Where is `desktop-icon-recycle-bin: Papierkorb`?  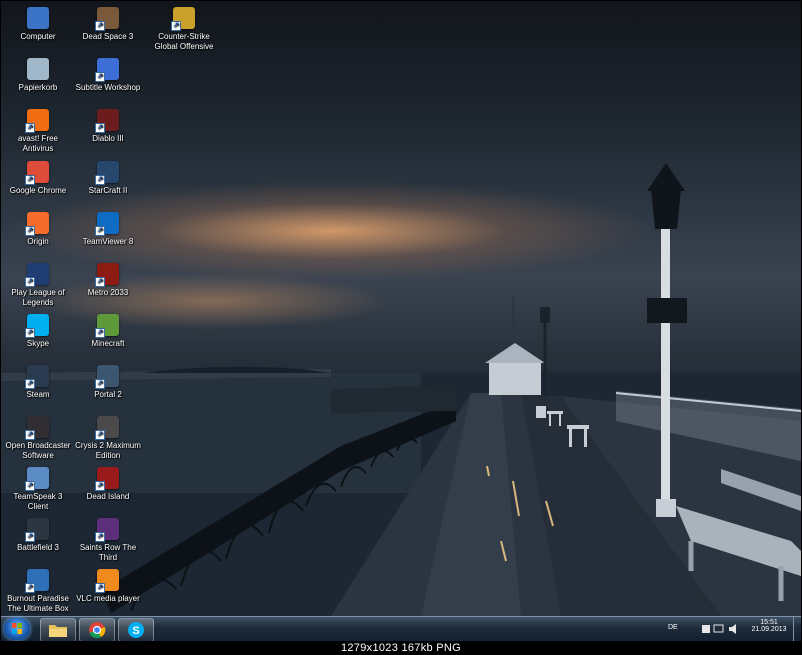 desktop-icon-recycle-bin: Papierkorb is located at coordinates (38, 75).